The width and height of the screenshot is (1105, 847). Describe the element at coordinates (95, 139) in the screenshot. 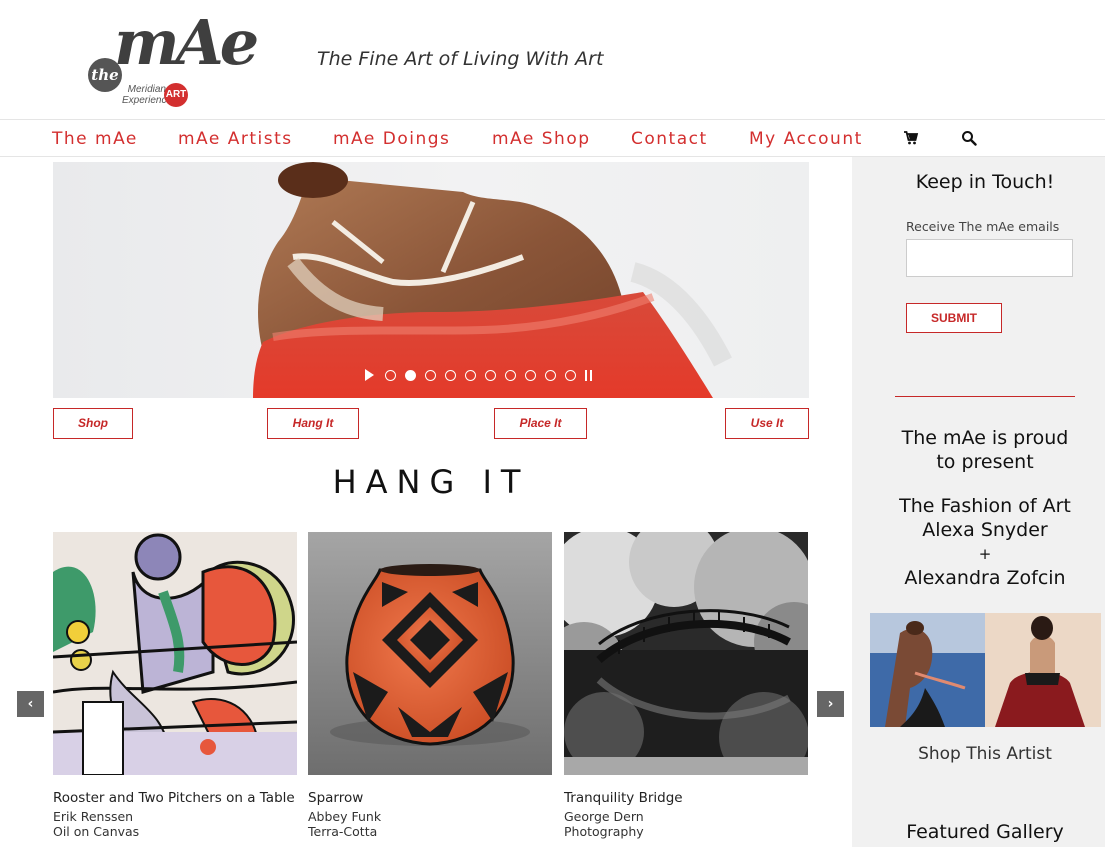

I see `nav-item-the-mae: The mAe` at that location.